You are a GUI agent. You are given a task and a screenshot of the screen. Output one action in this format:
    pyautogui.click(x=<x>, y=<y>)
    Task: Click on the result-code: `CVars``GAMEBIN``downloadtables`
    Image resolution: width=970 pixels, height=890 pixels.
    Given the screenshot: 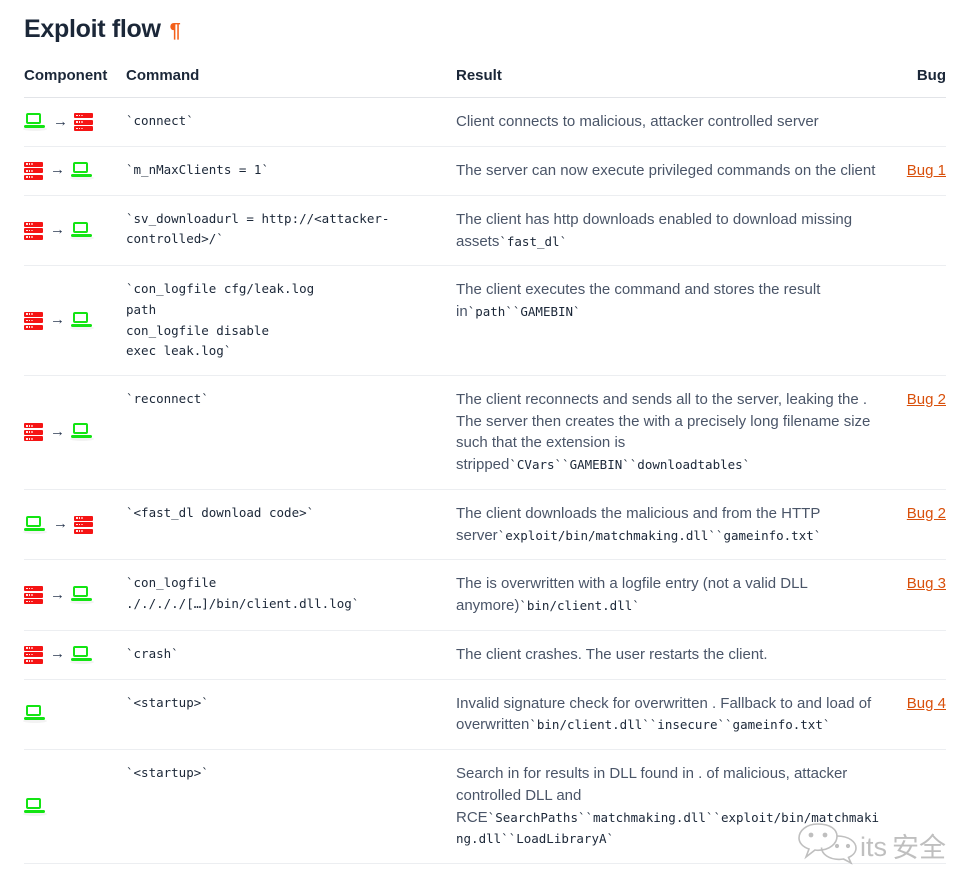 What is the action you would take?
    pyautogui.click(x=630, y=464)
    